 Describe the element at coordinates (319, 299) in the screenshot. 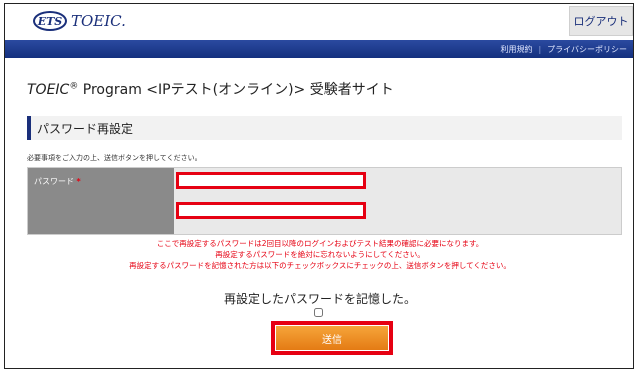

I see `remember-password-label: 再設定したパスワードを記憶した。` at that location.